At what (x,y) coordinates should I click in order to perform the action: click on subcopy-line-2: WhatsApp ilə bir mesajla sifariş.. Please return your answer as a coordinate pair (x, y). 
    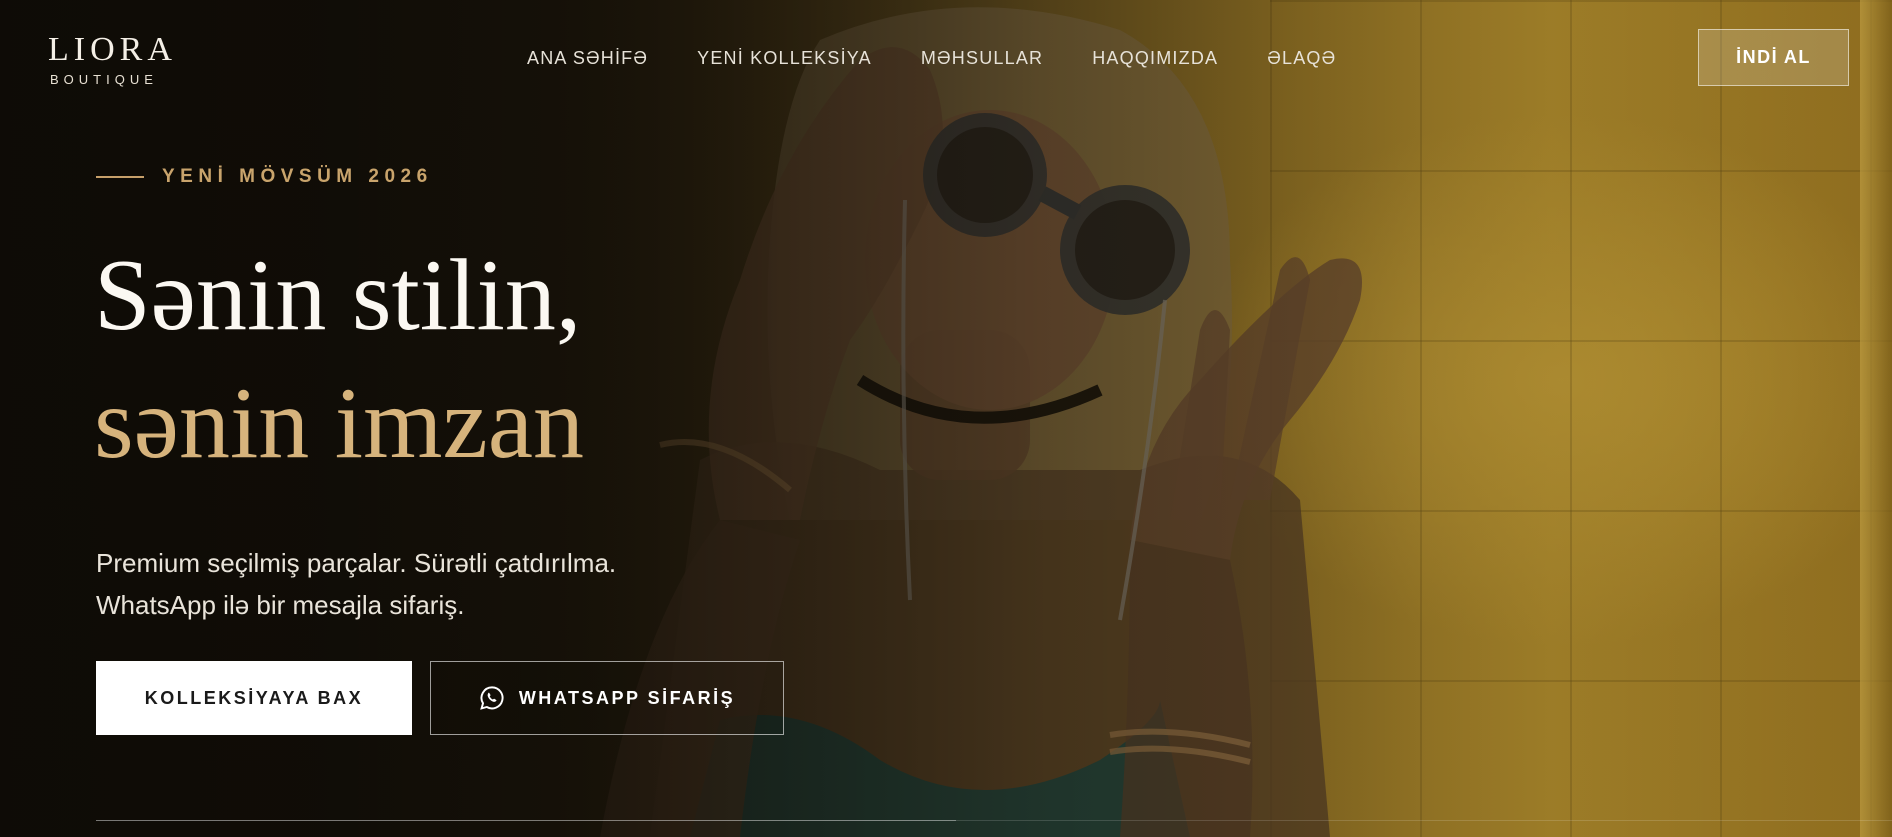
    Looking at the image, I should click on (280, 605).